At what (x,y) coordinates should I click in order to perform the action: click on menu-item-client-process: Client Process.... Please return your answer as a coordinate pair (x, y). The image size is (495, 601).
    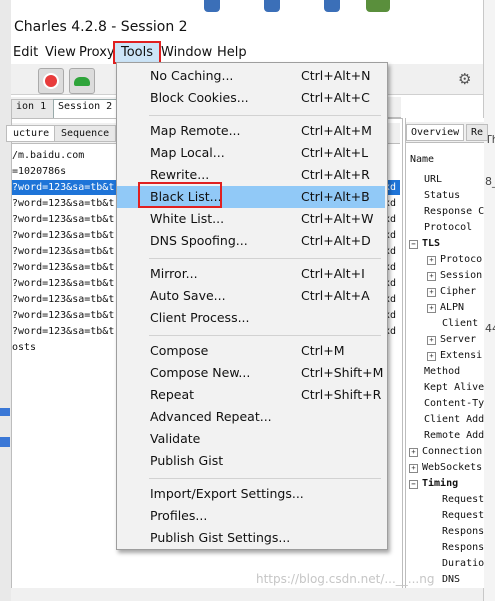
    Looking at the image, I should click on (251, 318).